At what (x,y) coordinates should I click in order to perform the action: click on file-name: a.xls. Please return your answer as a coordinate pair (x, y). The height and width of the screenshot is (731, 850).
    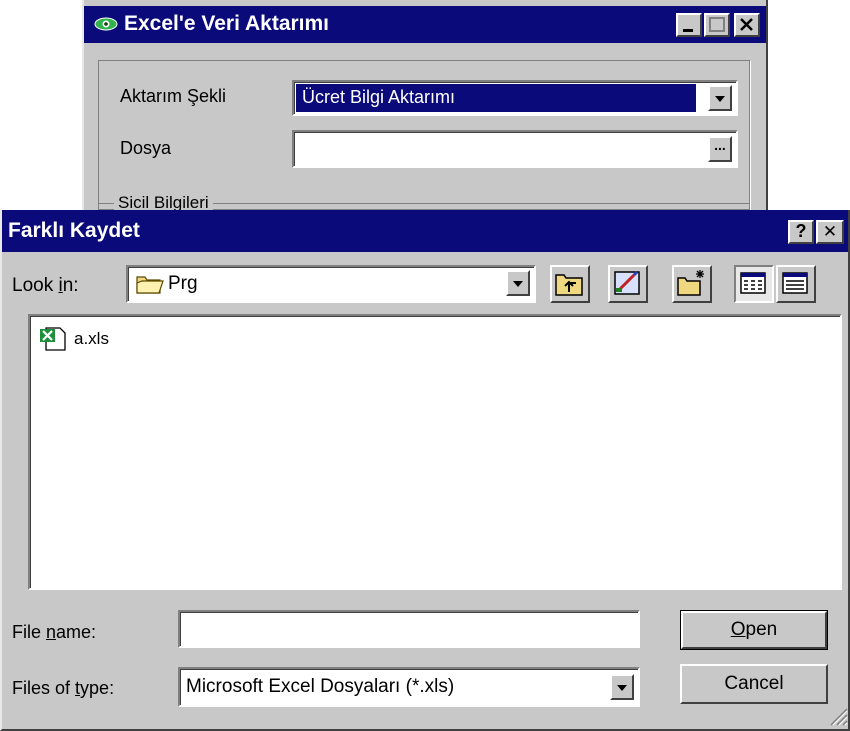
    Looking at the image, I should click on (91, 338).